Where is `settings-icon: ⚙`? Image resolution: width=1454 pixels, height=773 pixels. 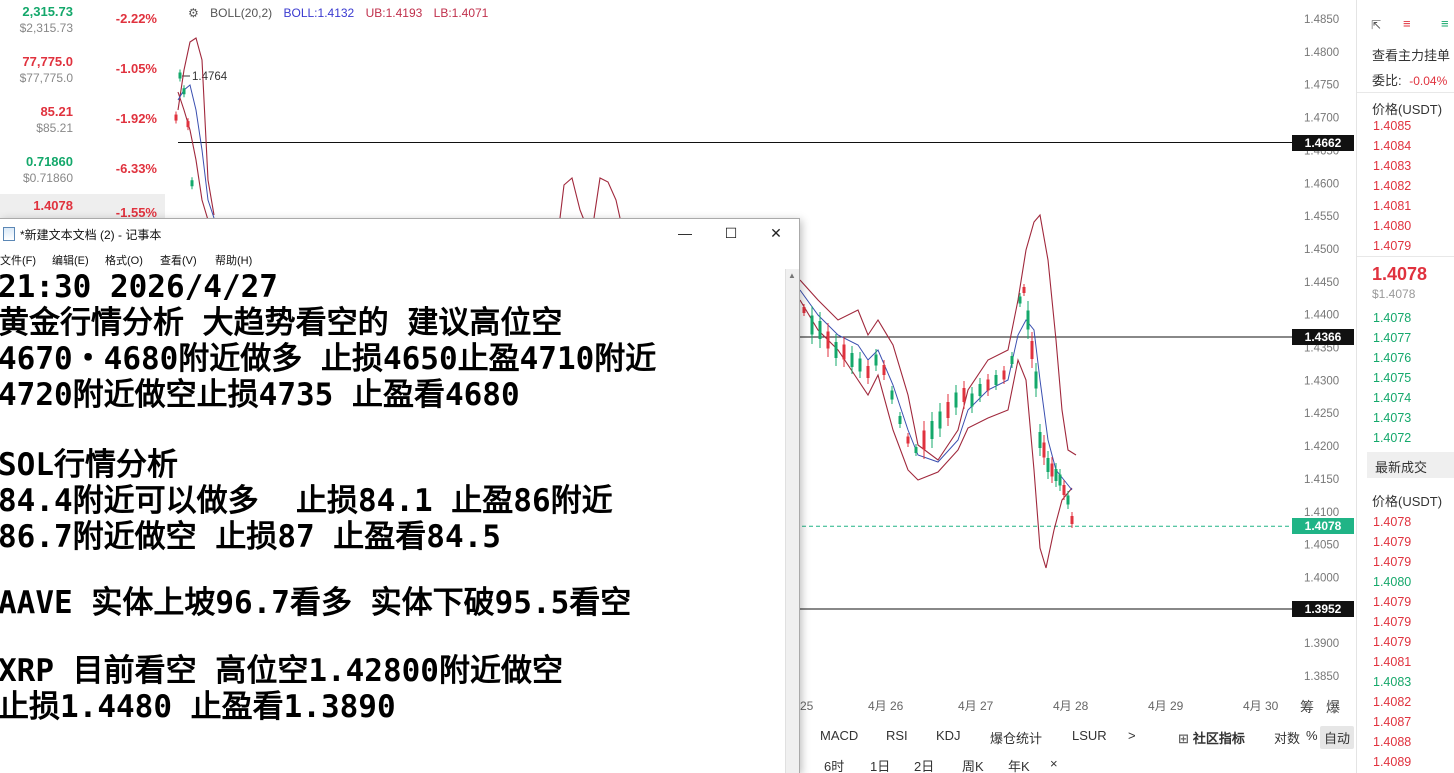
settings-icon: ⚙ is located at coordinates (193, 13).